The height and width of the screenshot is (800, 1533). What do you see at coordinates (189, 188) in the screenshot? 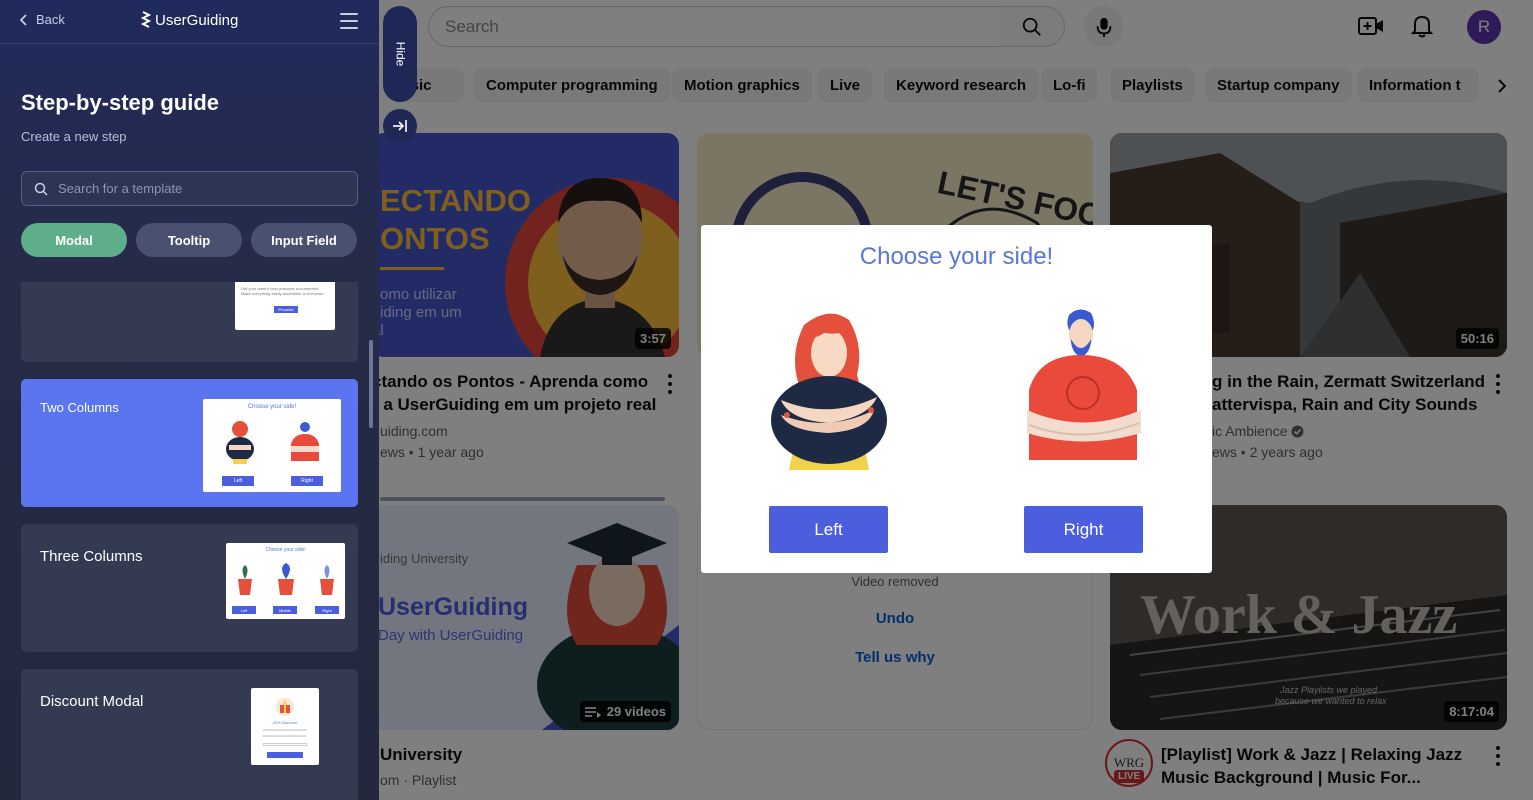
I see `template-search-input: Search for a template` at bounding box center [189, 188].